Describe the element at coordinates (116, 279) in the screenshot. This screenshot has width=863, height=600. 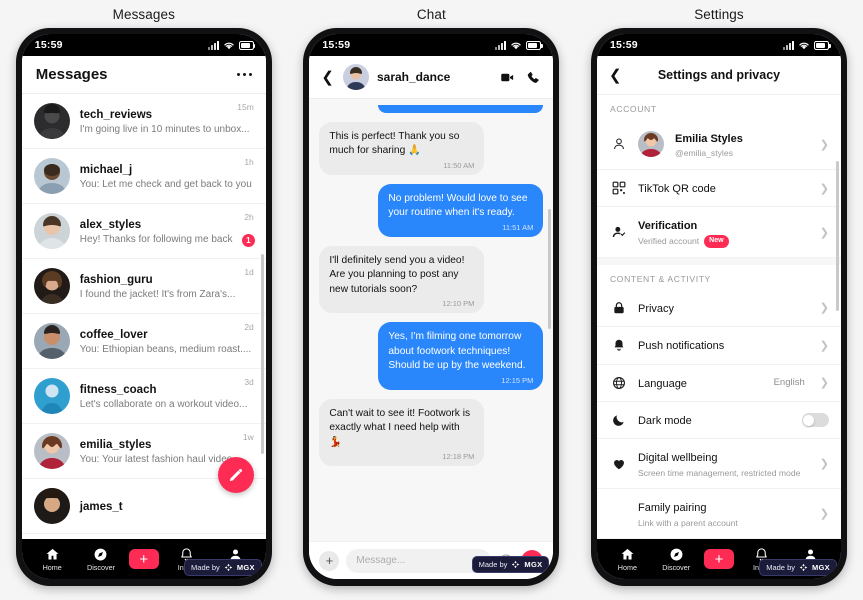
I see `list-item-name: fashion_guru` at that location.